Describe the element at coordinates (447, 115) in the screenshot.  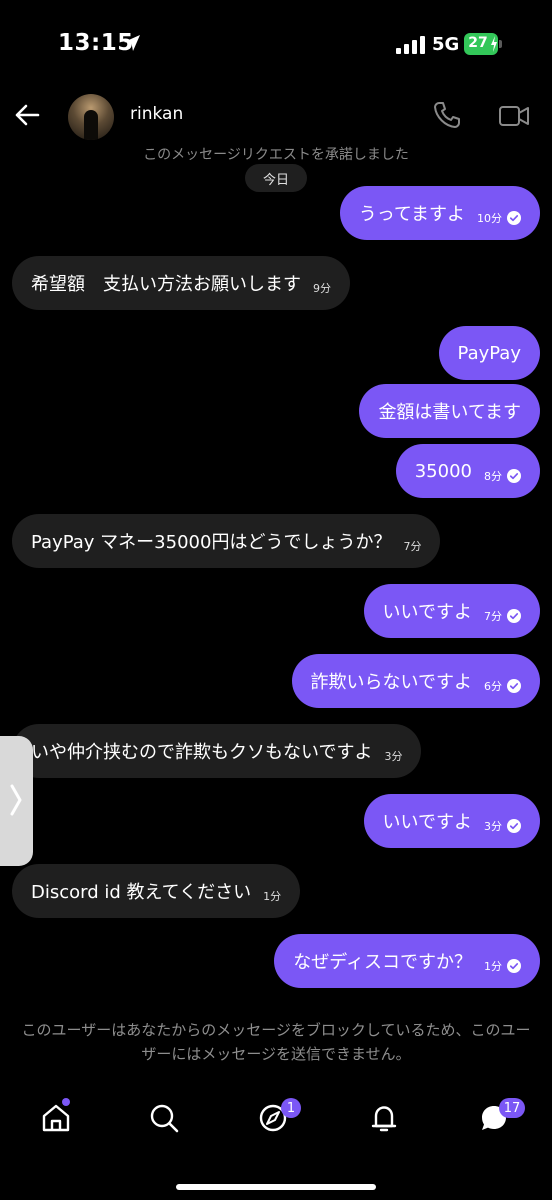
I see `phone-icon` at that location.